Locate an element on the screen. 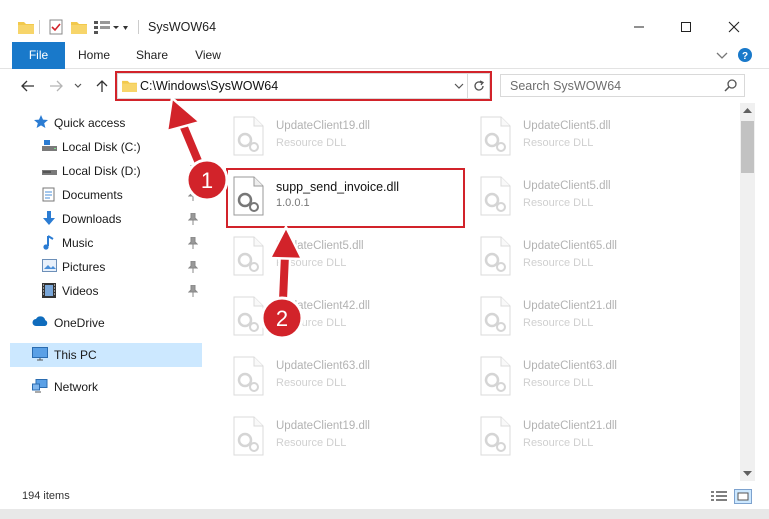 The width and height of the screenshot is (769, 519). folder-icon is located at coordinates (26, 27).